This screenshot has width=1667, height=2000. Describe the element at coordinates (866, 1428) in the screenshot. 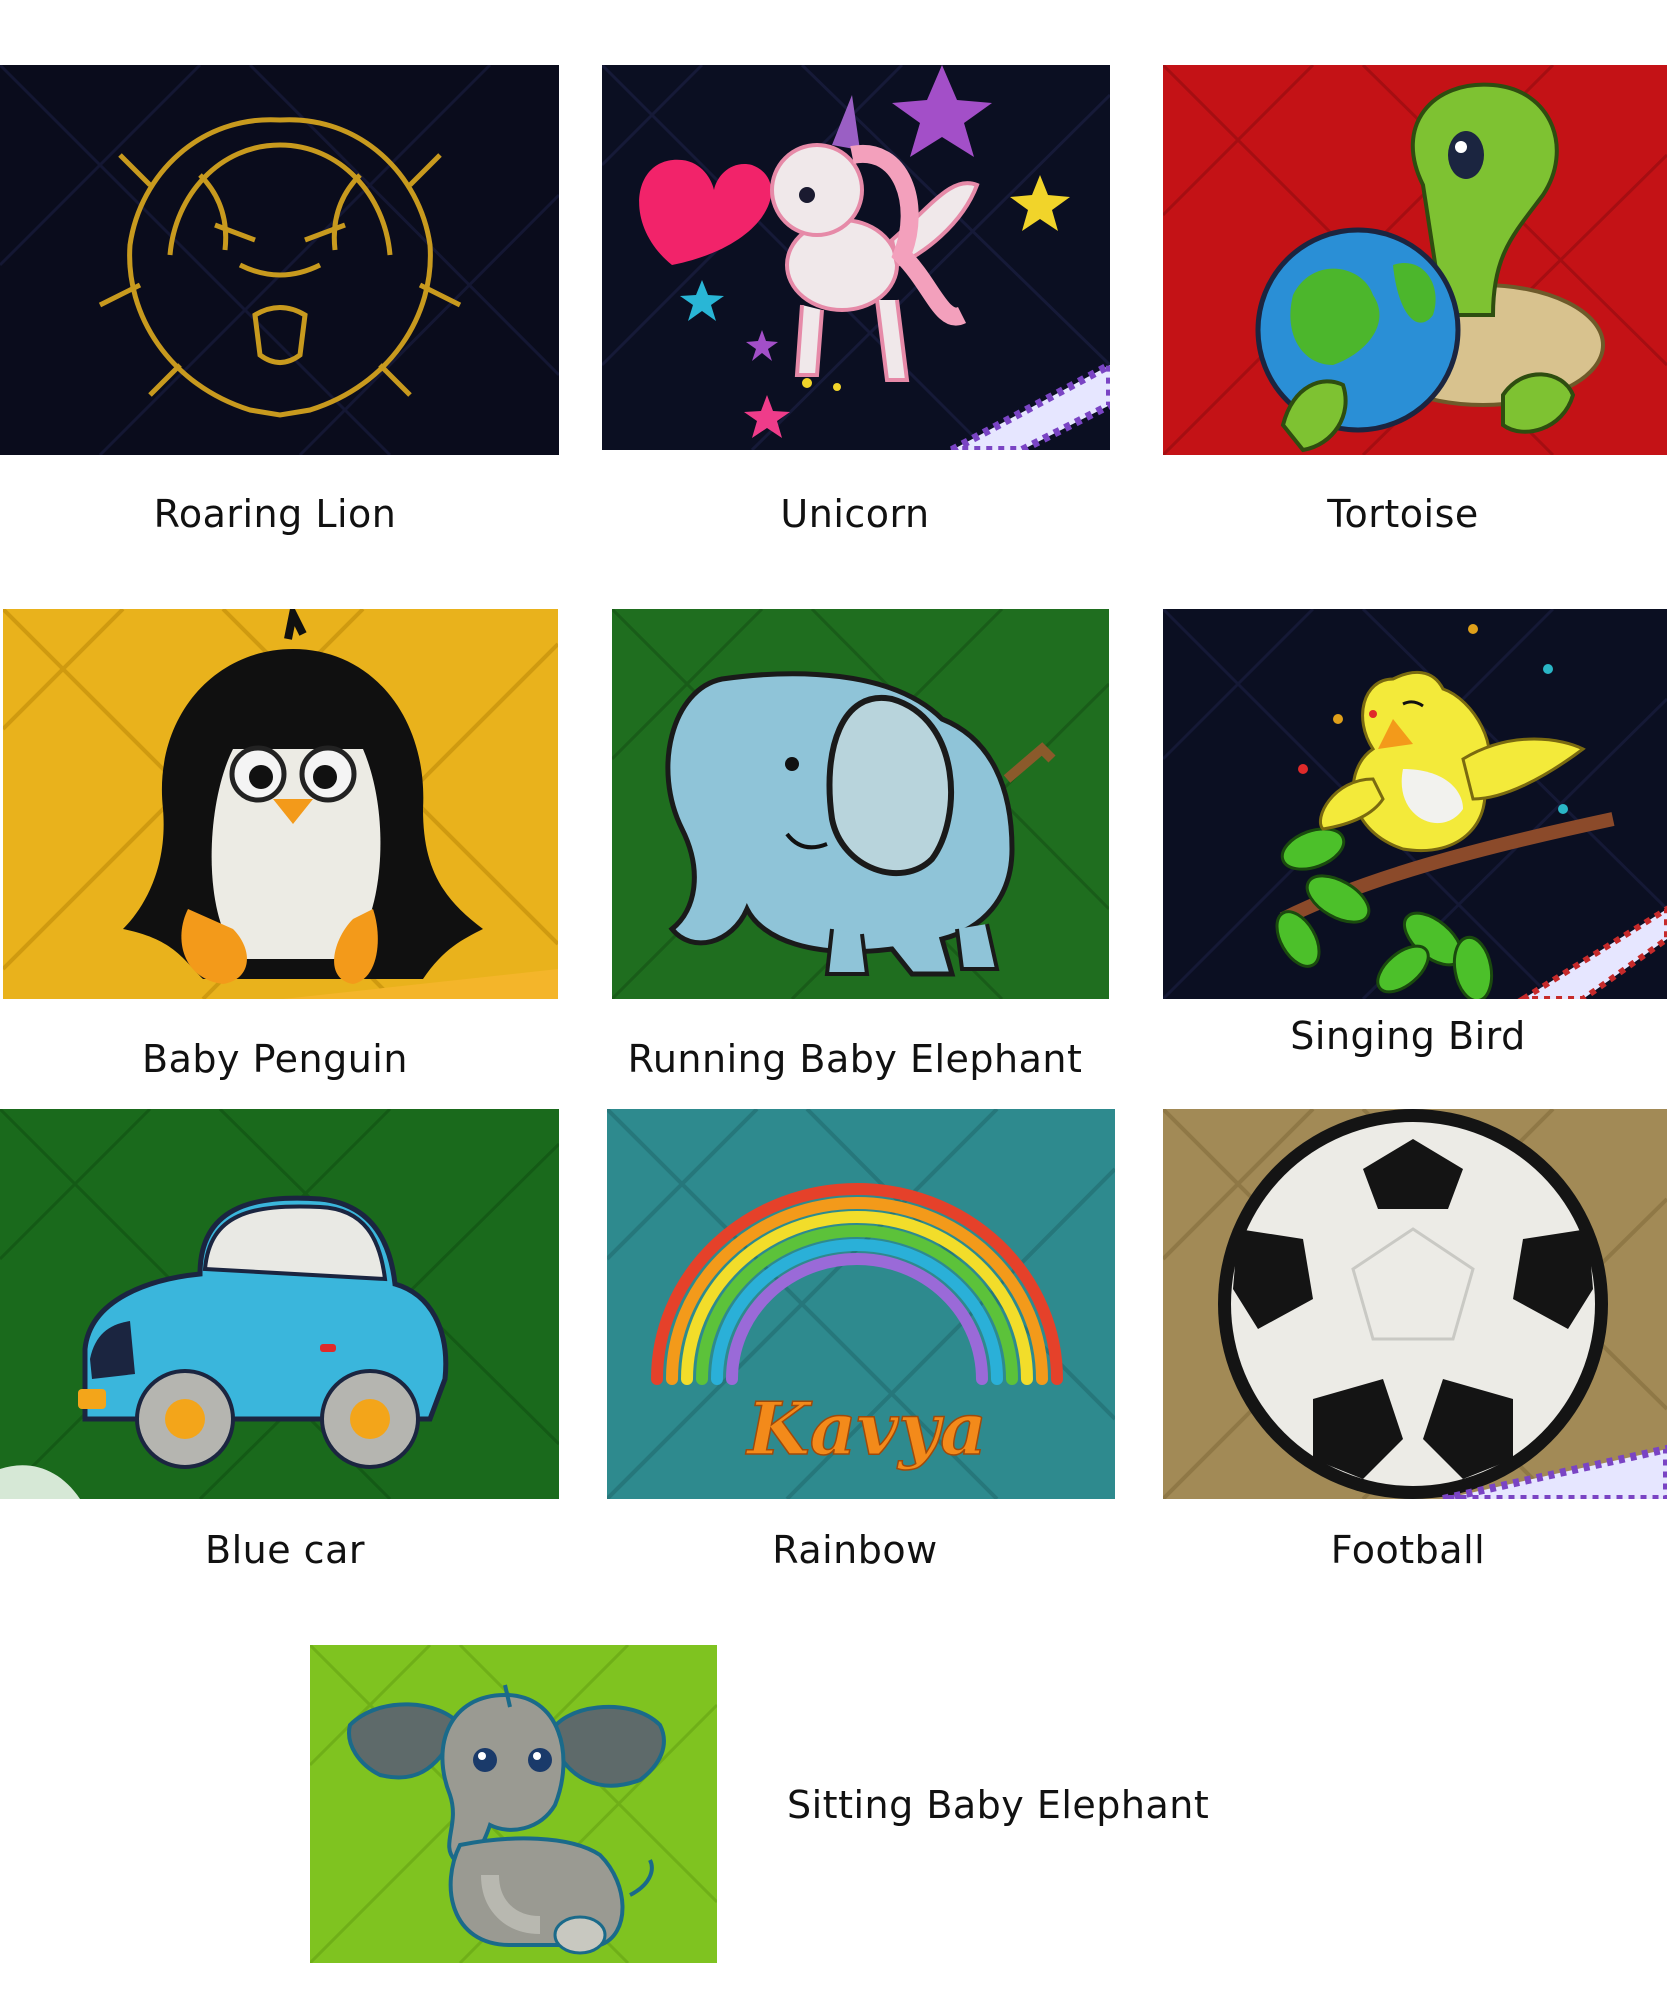

I see `embroidered-name: Kavya` at that location.